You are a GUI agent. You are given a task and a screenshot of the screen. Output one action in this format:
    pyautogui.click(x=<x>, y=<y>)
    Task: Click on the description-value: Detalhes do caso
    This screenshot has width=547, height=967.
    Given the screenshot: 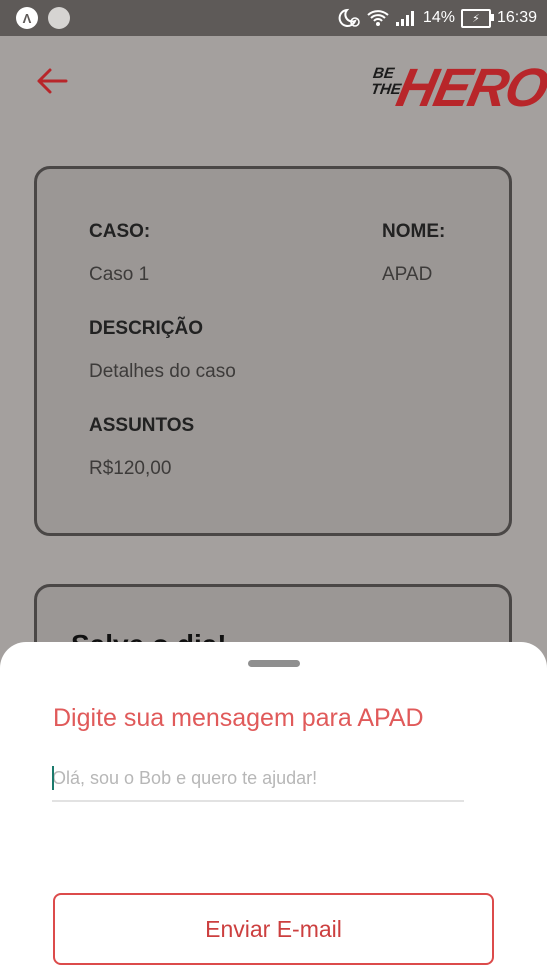 What is the action you would take?
    pyautogui.click(x=162, y=371)
    